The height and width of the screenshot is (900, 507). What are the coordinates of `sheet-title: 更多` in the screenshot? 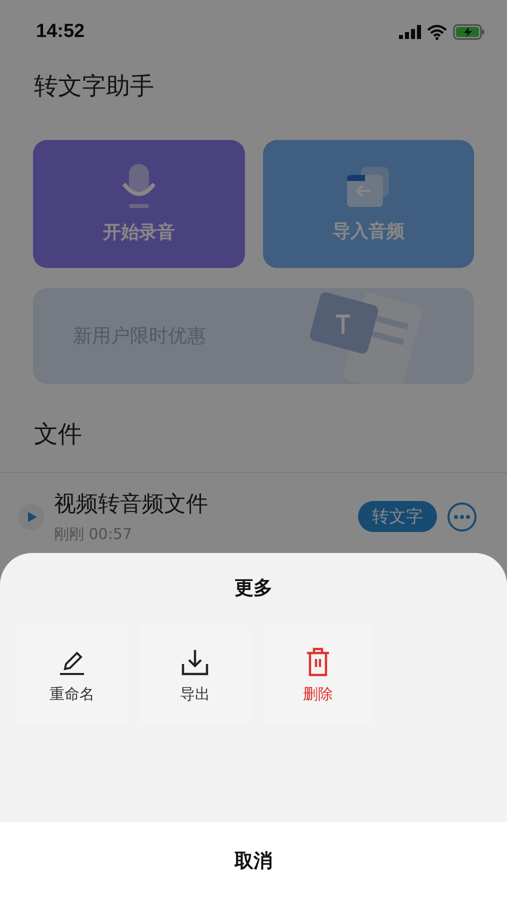 It's located at (253, 588).